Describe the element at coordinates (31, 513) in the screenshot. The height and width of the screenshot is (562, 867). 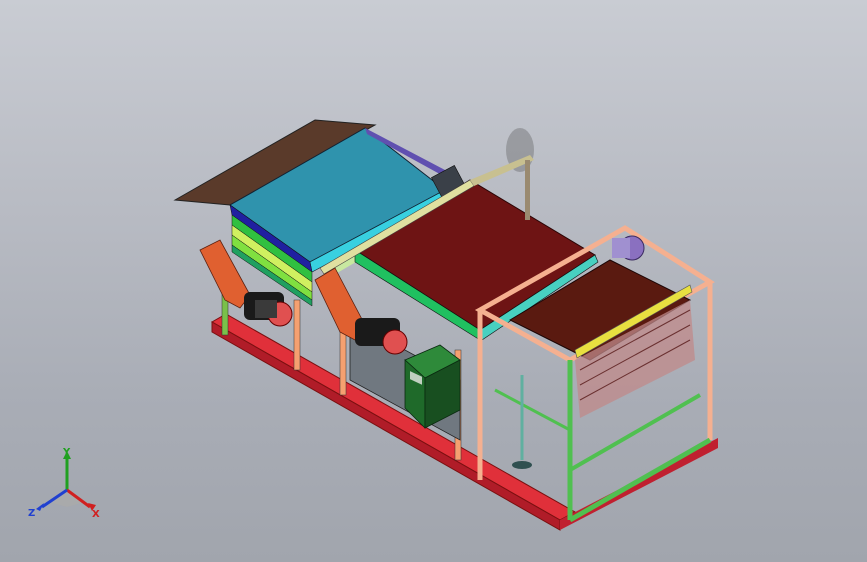
I see `z-axis-label: Z` at that location.